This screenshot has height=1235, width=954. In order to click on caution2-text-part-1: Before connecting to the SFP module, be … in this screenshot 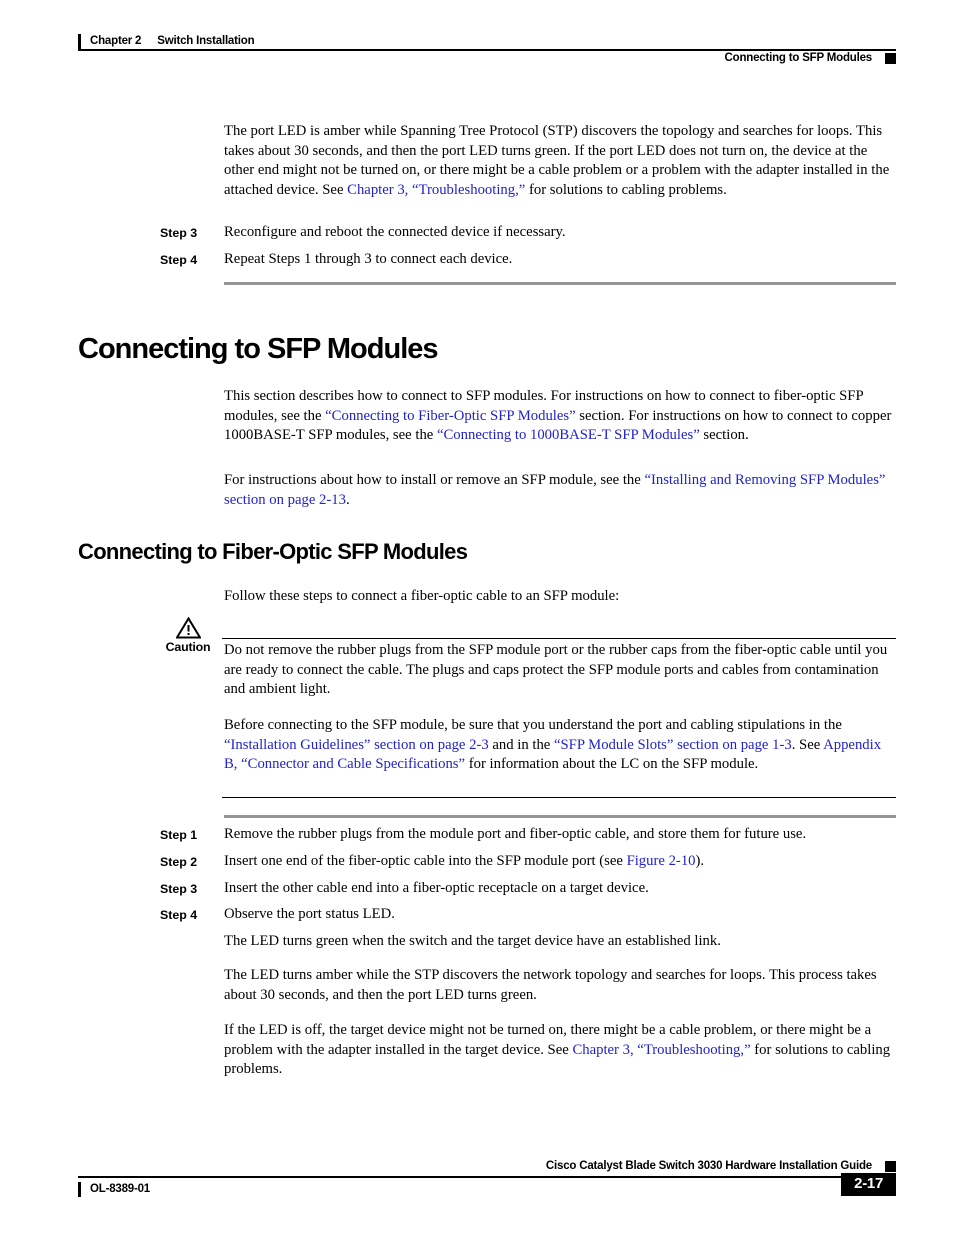, I will do `click(533, 725)`.